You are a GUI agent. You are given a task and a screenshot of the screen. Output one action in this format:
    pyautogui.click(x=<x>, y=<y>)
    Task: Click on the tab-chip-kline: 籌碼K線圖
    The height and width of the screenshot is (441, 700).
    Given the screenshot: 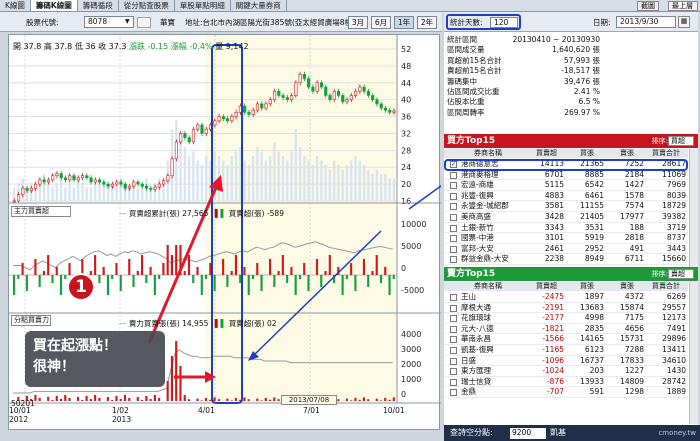 What is the action you would take?
    pyautogui.click(x=54, y=5)
    